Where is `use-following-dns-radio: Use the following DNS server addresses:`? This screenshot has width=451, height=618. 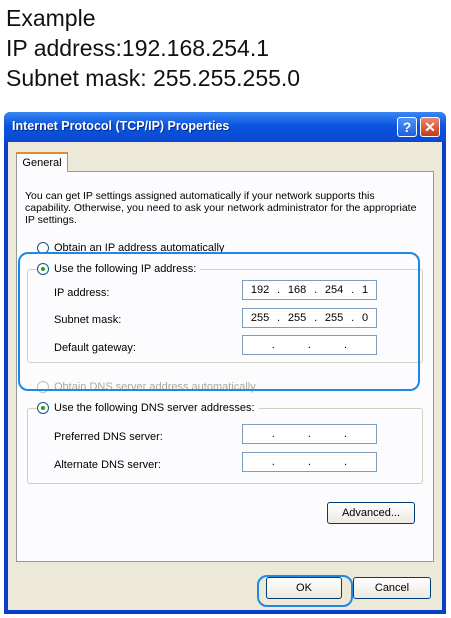 use-following-dns-radio: Use the following DNS server addresses: is located at coordinates (148, 408).